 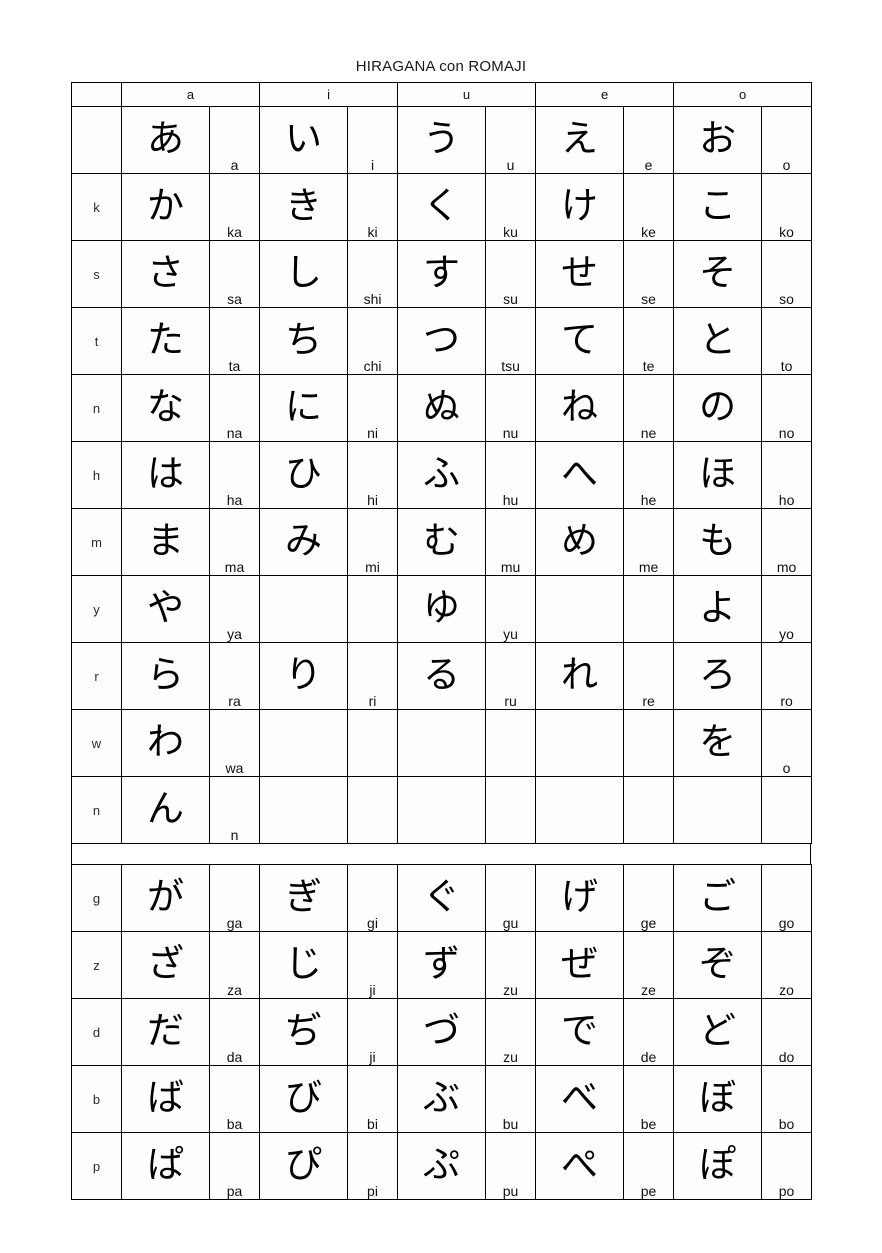 What do you see at coordinates (165, 1099) in the screenshot?
I see `kana-cell: ば` at bounding box center [165, 1099].